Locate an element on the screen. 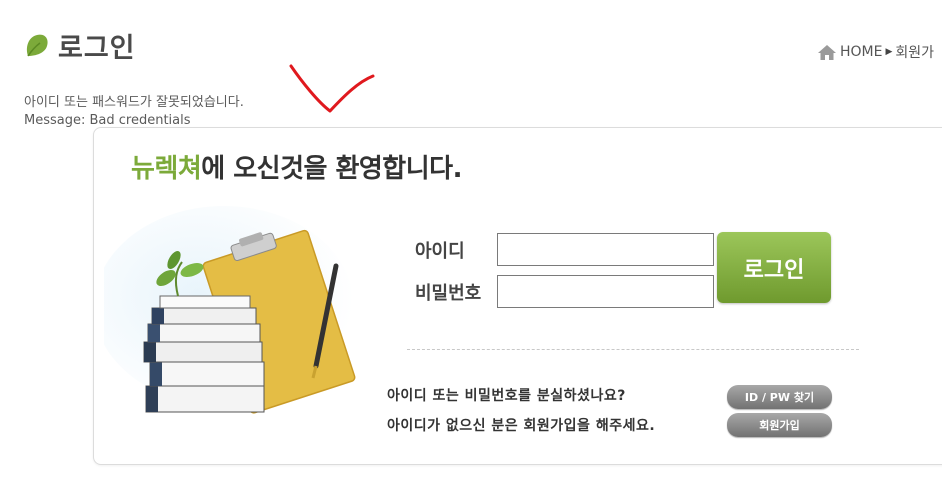  id-input is located at coordinates (605, 249).